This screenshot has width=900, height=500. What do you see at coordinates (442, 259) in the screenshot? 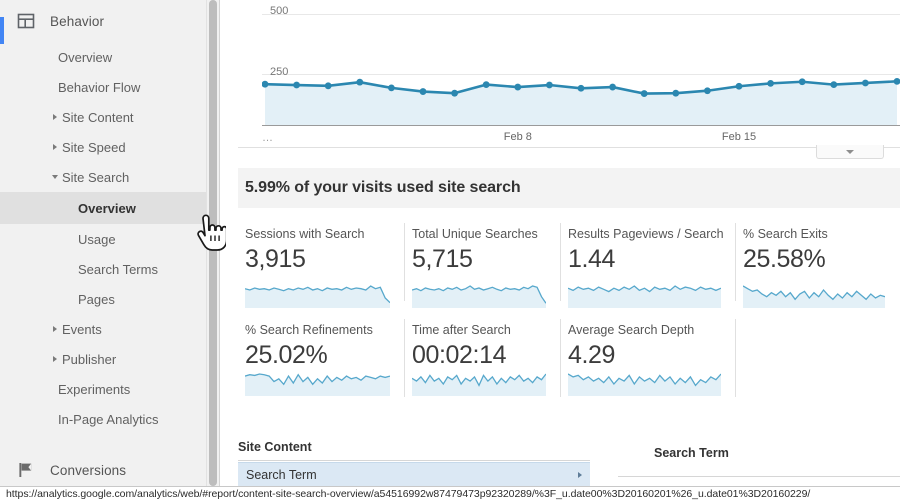
I see `metric-card-value: 5,715` at bounding box center [442, 259].